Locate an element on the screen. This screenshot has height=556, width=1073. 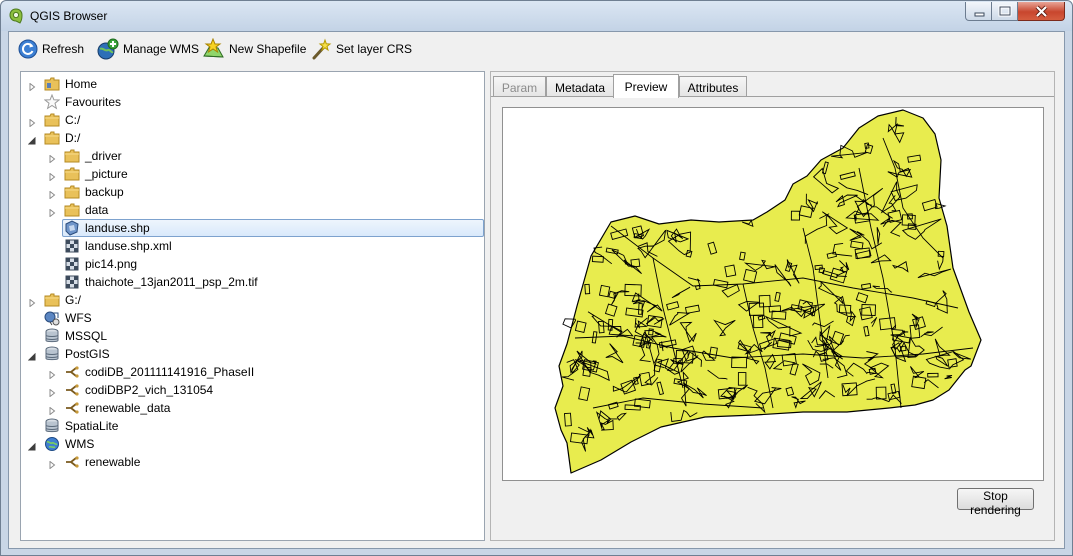
refresh-icon is located at coordinates (28, 49).